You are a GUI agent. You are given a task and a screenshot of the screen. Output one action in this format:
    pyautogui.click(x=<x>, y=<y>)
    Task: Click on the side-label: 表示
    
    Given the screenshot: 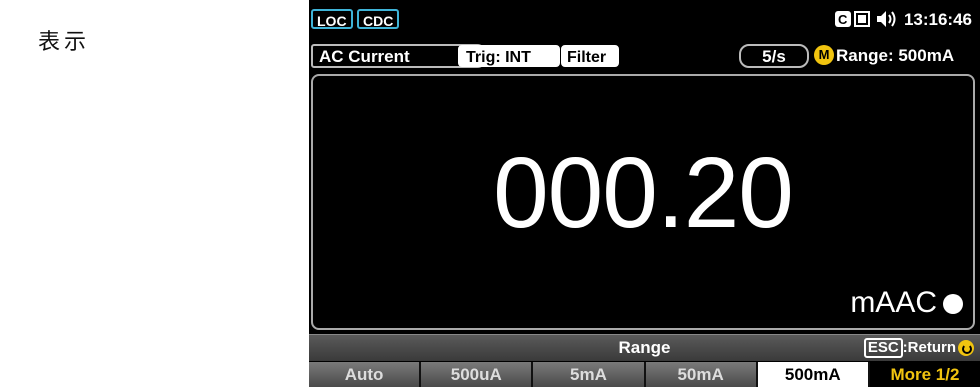 What is the action you would take?
    pyautogui.click(x=64, y=42)
    